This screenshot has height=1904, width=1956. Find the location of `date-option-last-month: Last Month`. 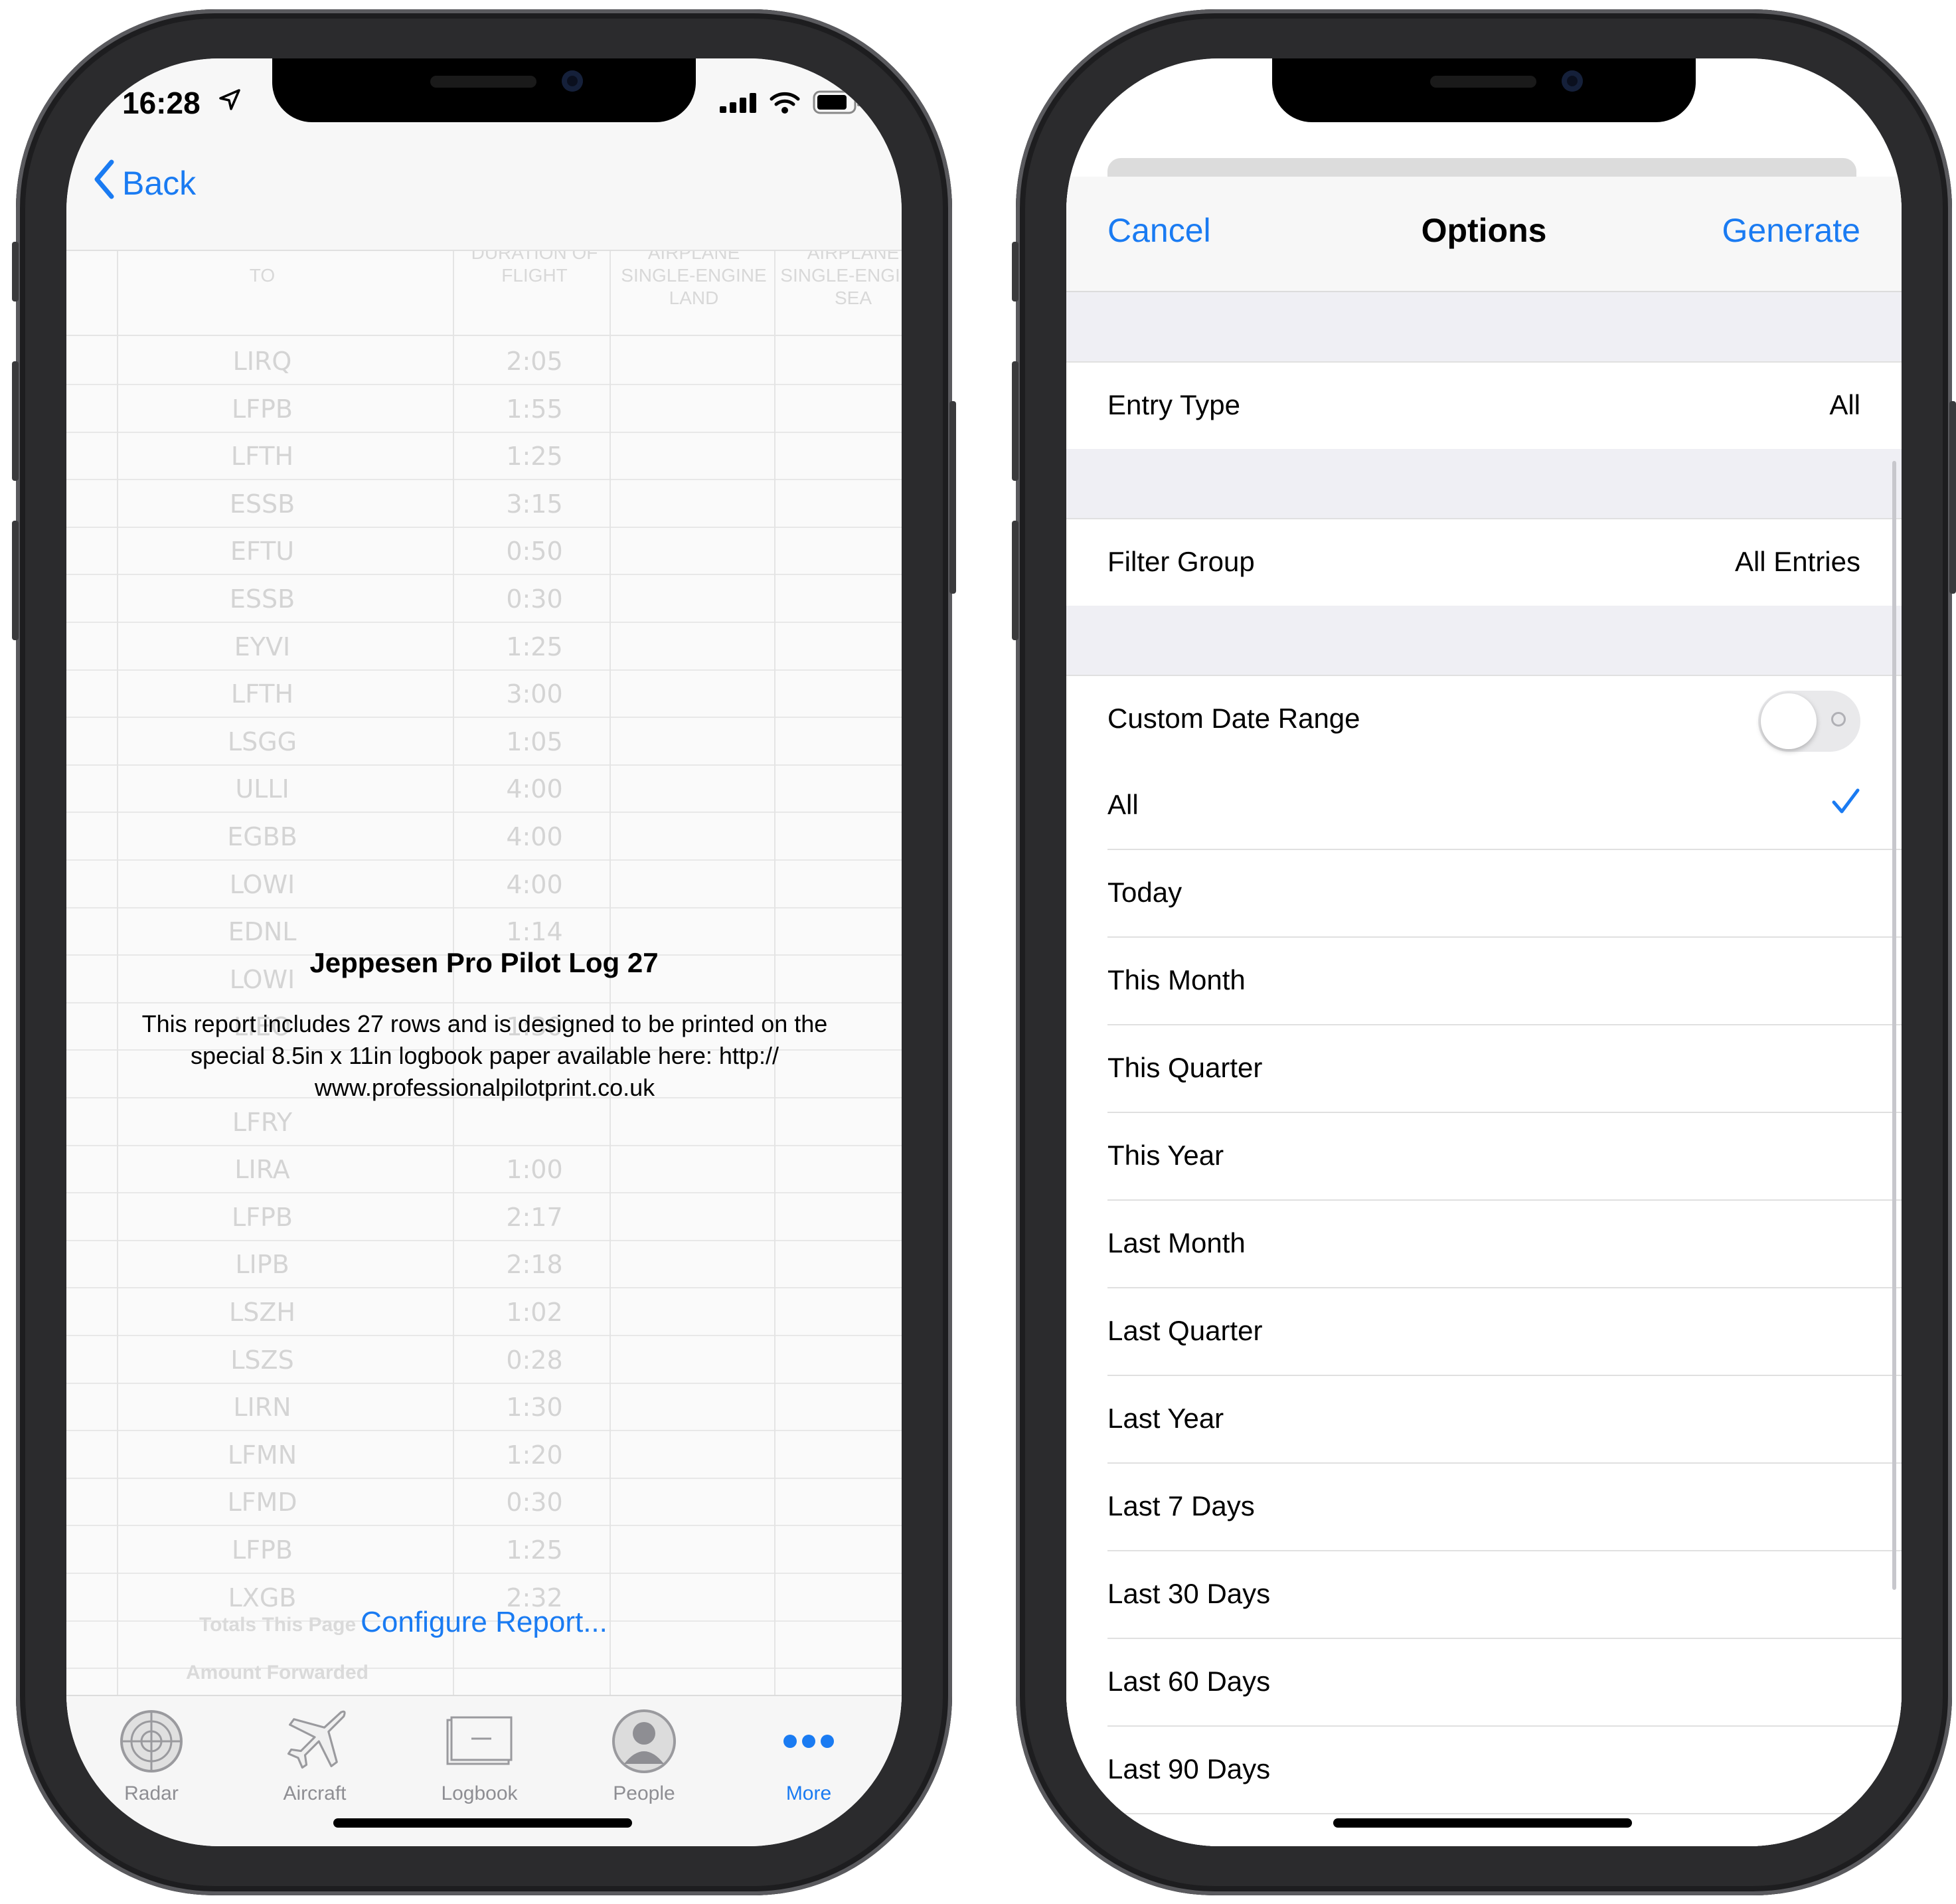

date-option-last-month: Last Month is located at coordinates (1484, 1244).